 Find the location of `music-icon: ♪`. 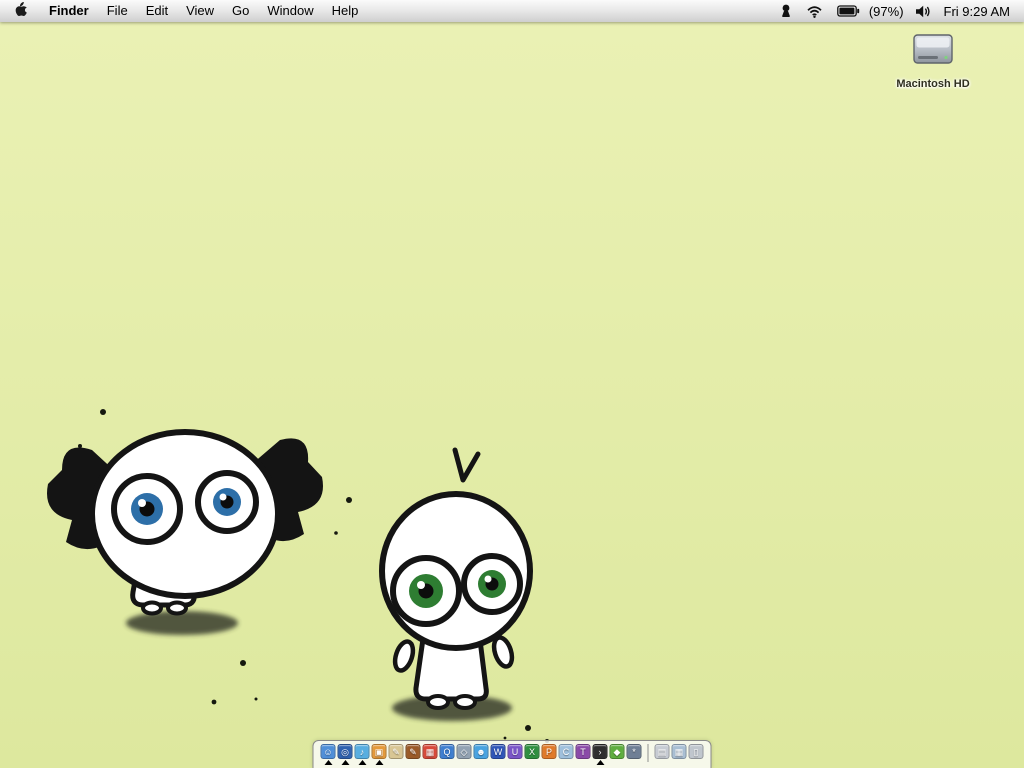

music-icon: ♪ is located at coordinates (362, 751).